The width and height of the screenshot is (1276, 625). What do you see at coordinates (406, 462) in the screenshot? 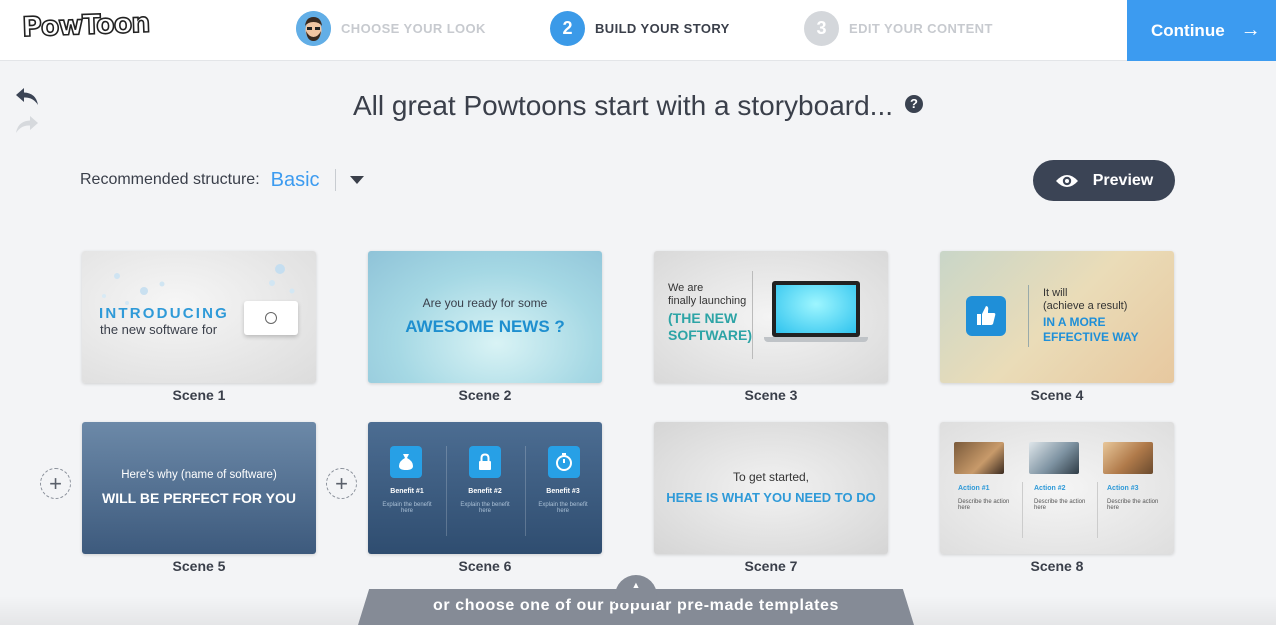
I see `money-bag-icon` at bounding box center [406, 462].